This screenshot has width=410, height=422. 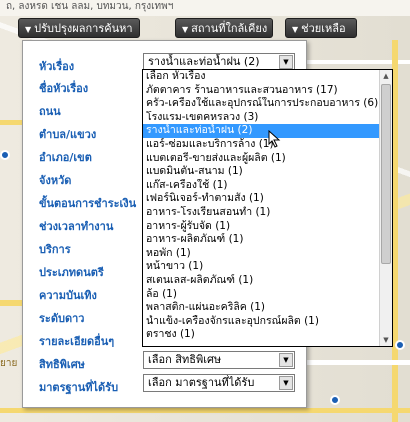 I want to click on filter-label-hours: ช่วงเวลาทำงาน, so click(x=76, y=226).